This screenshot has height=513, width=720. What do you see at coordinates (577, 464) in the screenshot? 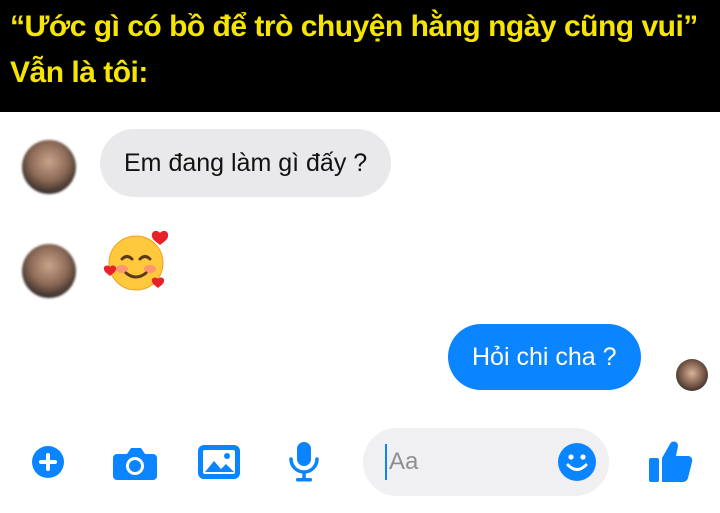
I see `smiley-icon` at bounding box center [577, 464].